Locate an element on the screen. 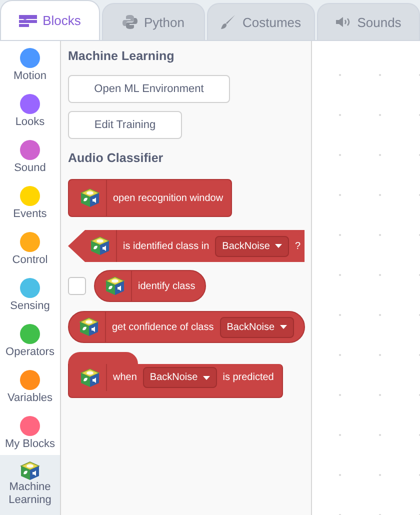 This screenshot has width=420, height=515. category-item: Looks is located at coordinates (30, 110).